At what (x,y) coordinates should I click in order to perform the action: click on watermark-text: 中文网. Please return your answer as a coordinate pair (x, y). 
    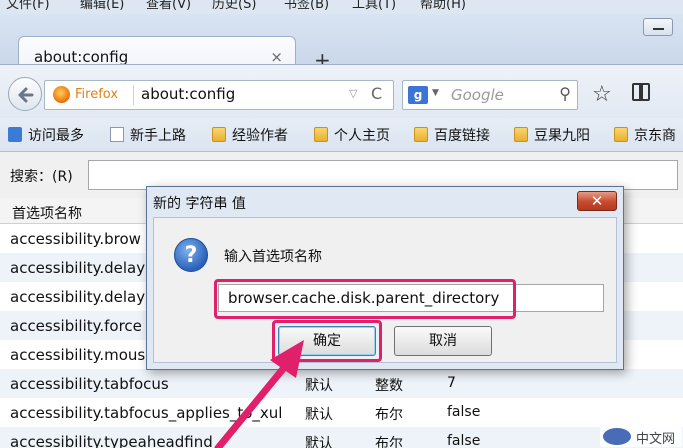
    Looking at the image, I should click on (656, 439).